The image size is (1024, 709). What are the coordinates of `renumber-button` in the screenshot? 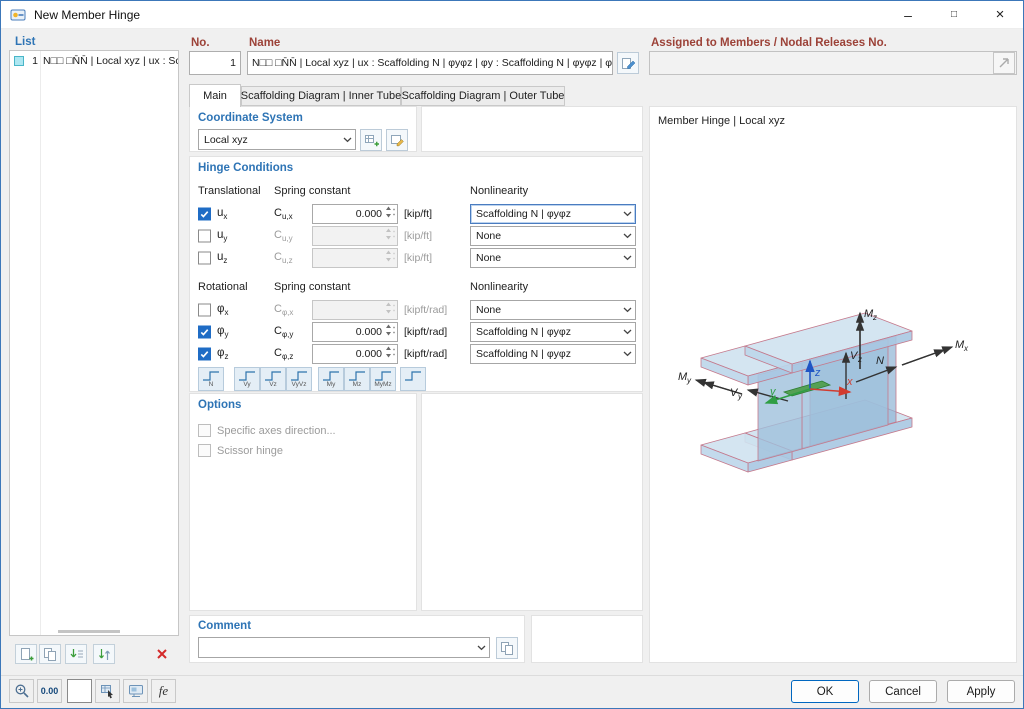 It's located at (76, 654).